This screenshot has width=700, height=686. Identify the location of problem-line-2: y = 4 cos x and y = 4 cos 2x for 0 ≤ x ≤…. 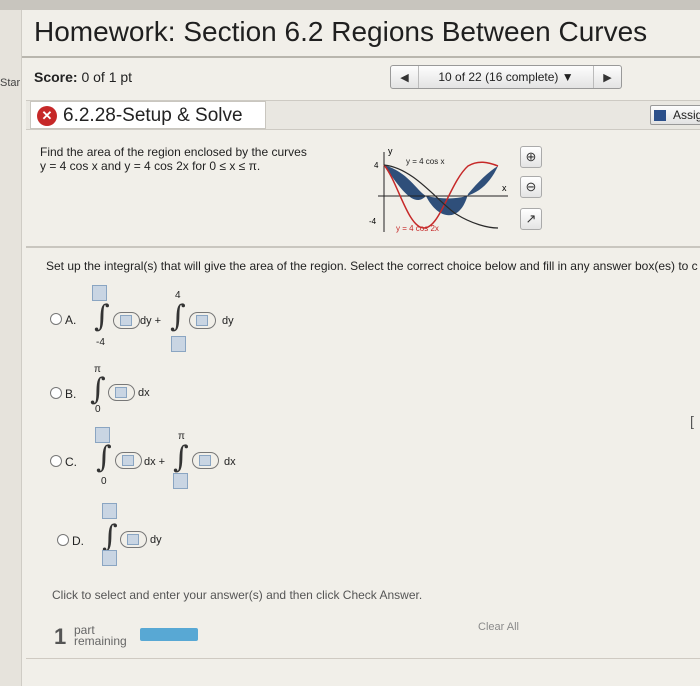
(150, 166).